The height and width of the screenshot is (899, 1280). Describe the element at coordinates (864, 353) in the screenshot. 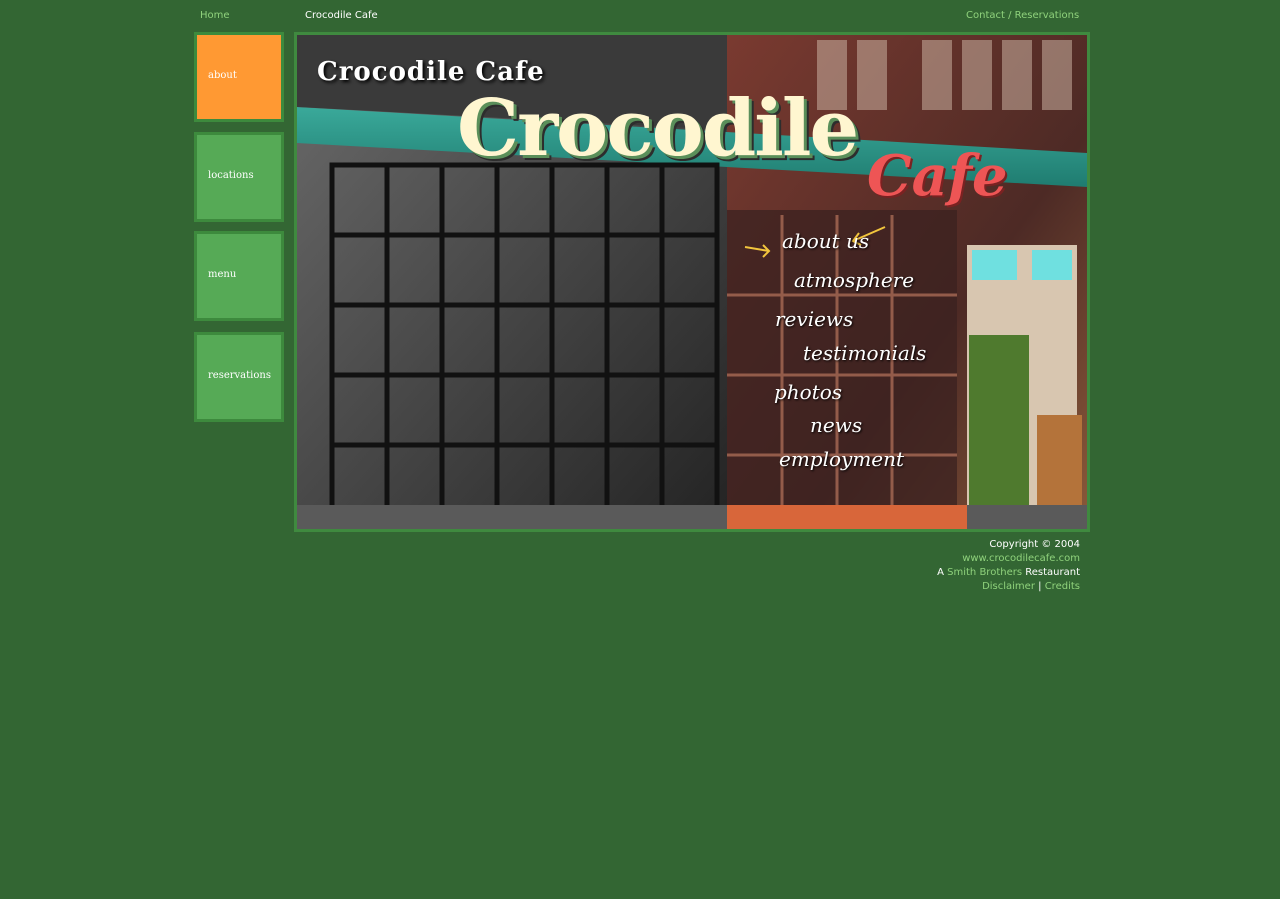

I see `link-testimonials: testimonials` at that location.